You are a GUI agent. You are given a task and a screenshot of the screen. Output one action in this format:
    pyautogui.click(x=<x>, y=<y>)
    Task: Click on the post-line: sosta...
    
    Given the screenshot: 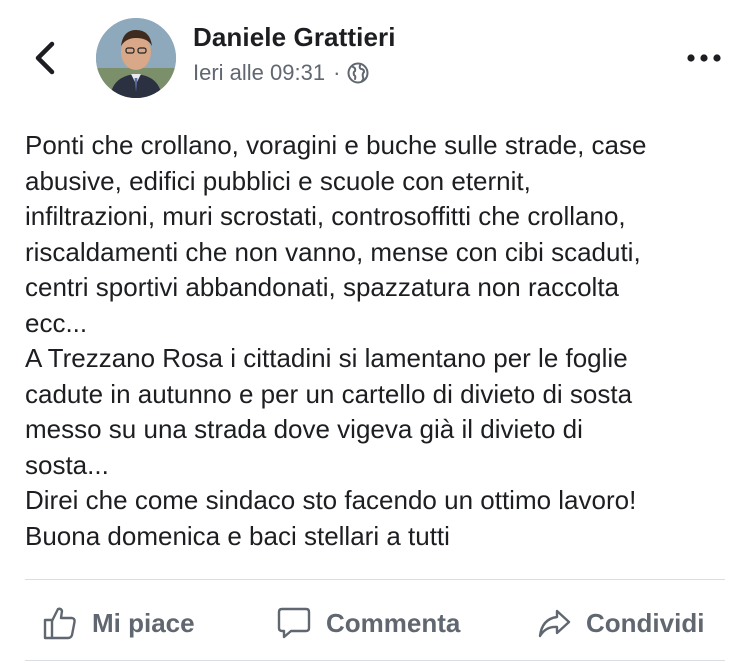 What is the action you would take?
    pyautogui.click(x=67, y=464)
    